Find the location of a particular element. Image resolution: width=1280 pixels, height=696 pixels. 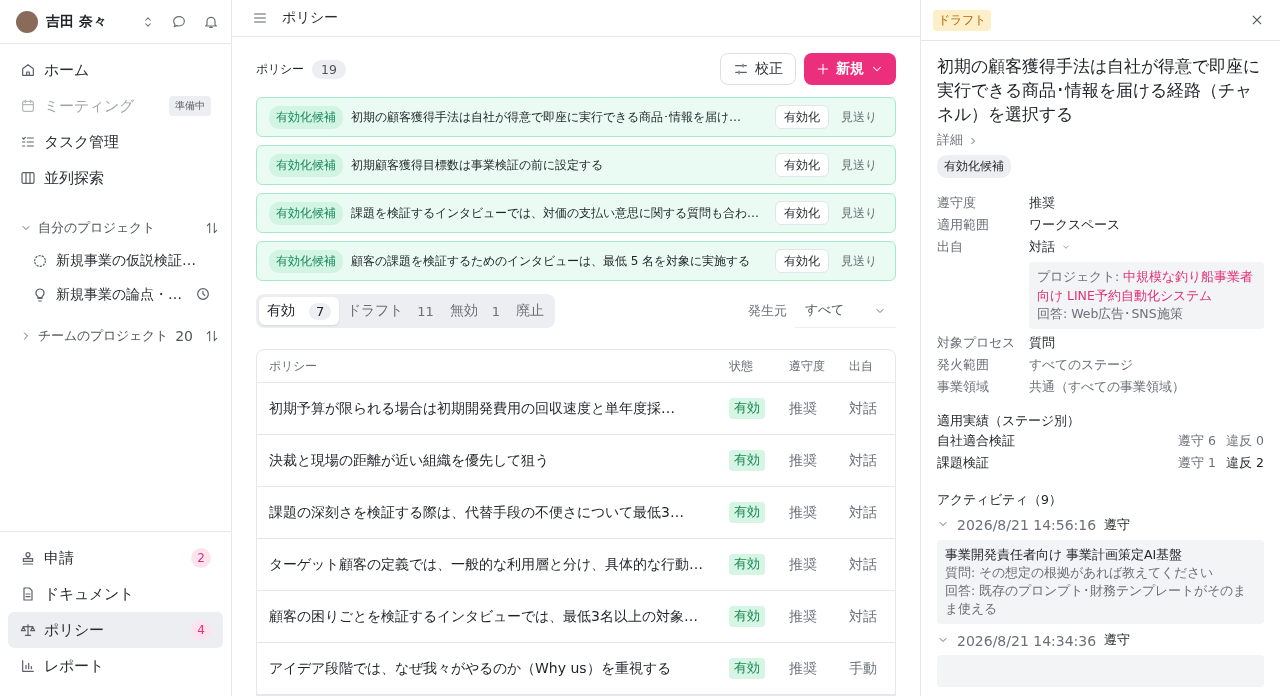

activity-answer: 回答: 既存のプロンプト･財務テンプレートがそのまま使える is located at coordinates (1096, 600).